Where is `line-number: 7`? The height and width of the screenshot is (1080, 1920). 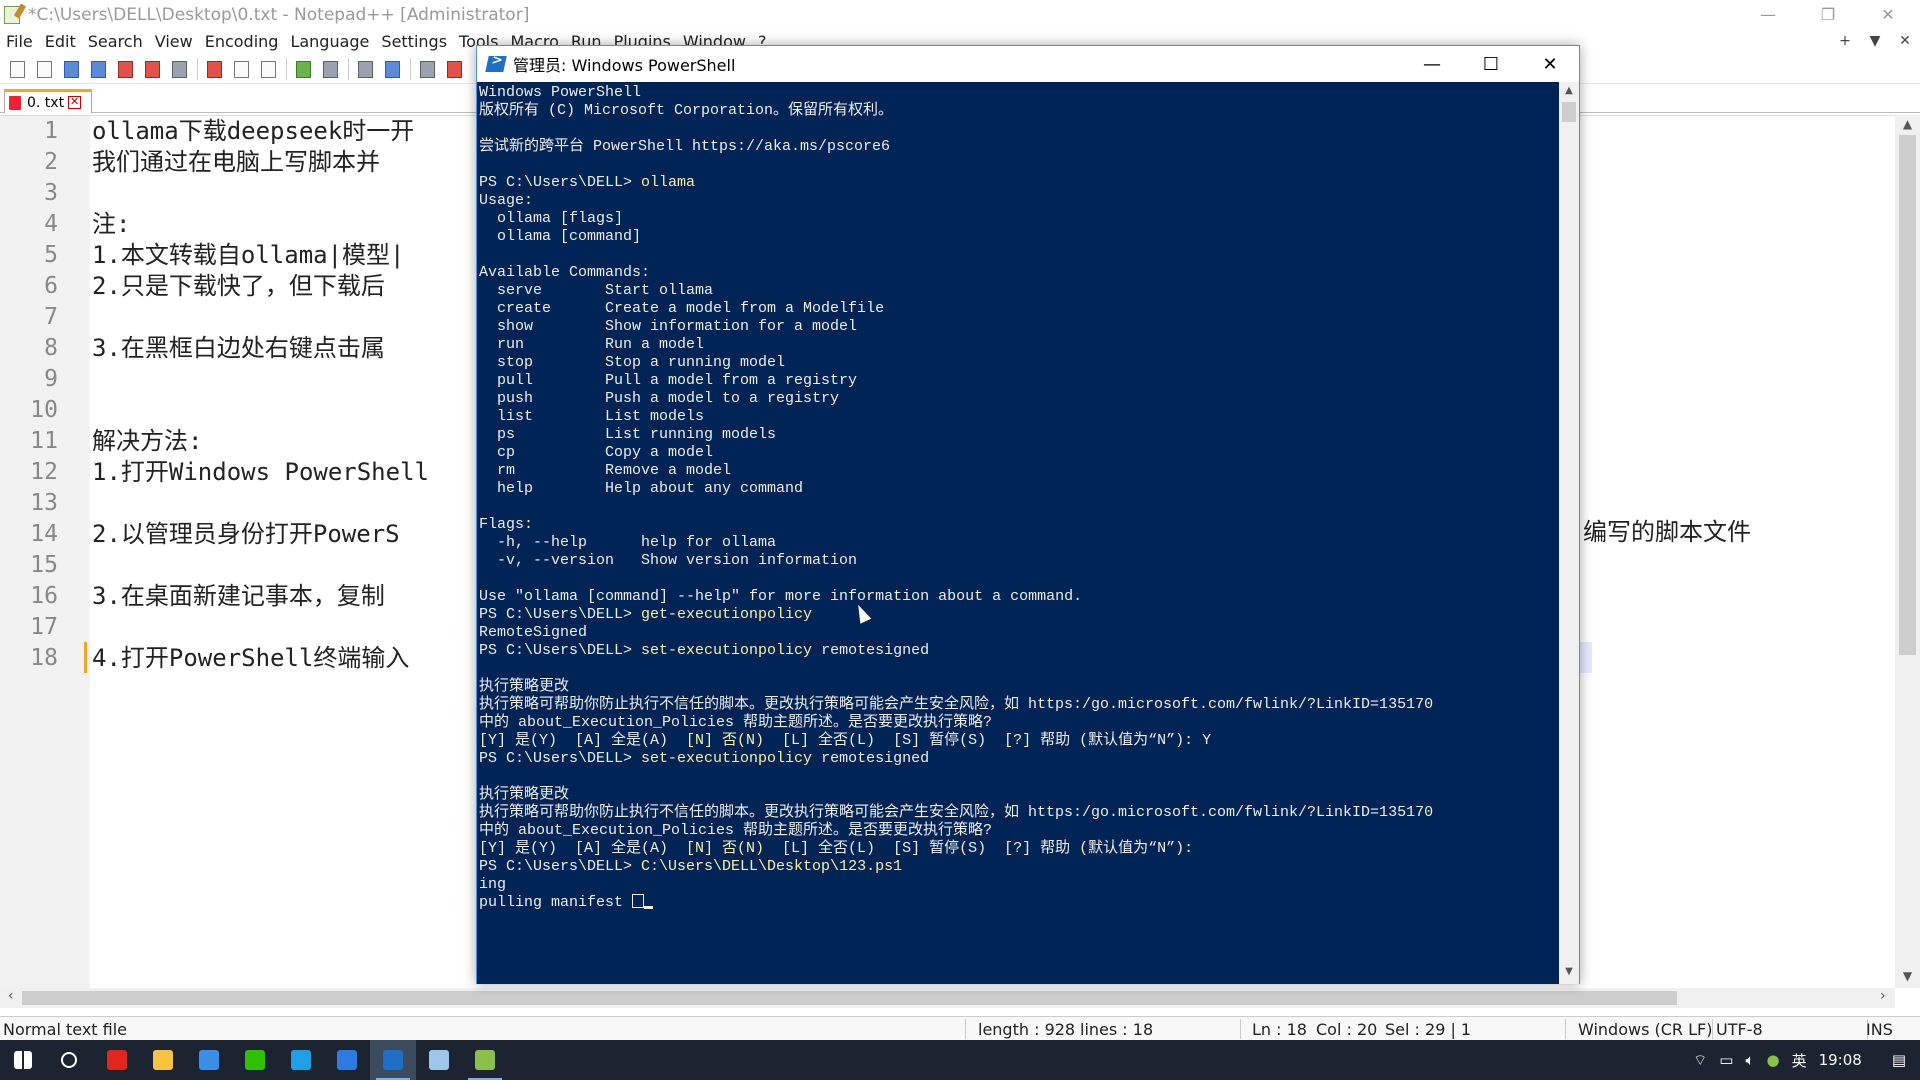
line-number: 7 is located at coordinates (51, 317).